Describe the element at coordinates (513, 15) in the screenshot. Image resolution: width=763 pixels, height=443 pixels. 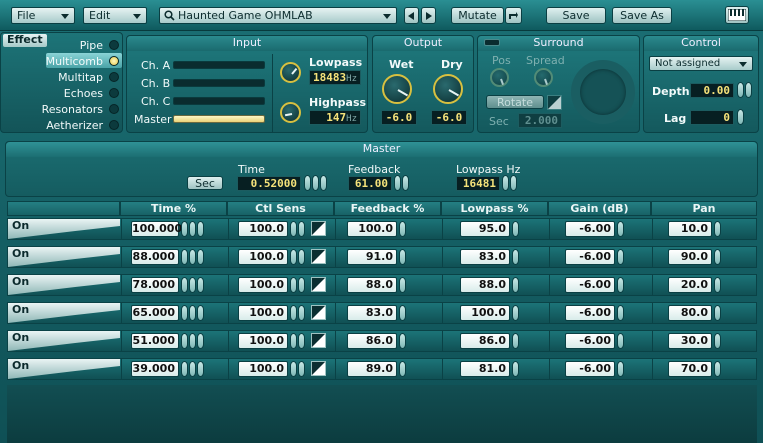
I see `mutate-options-button` at that location.